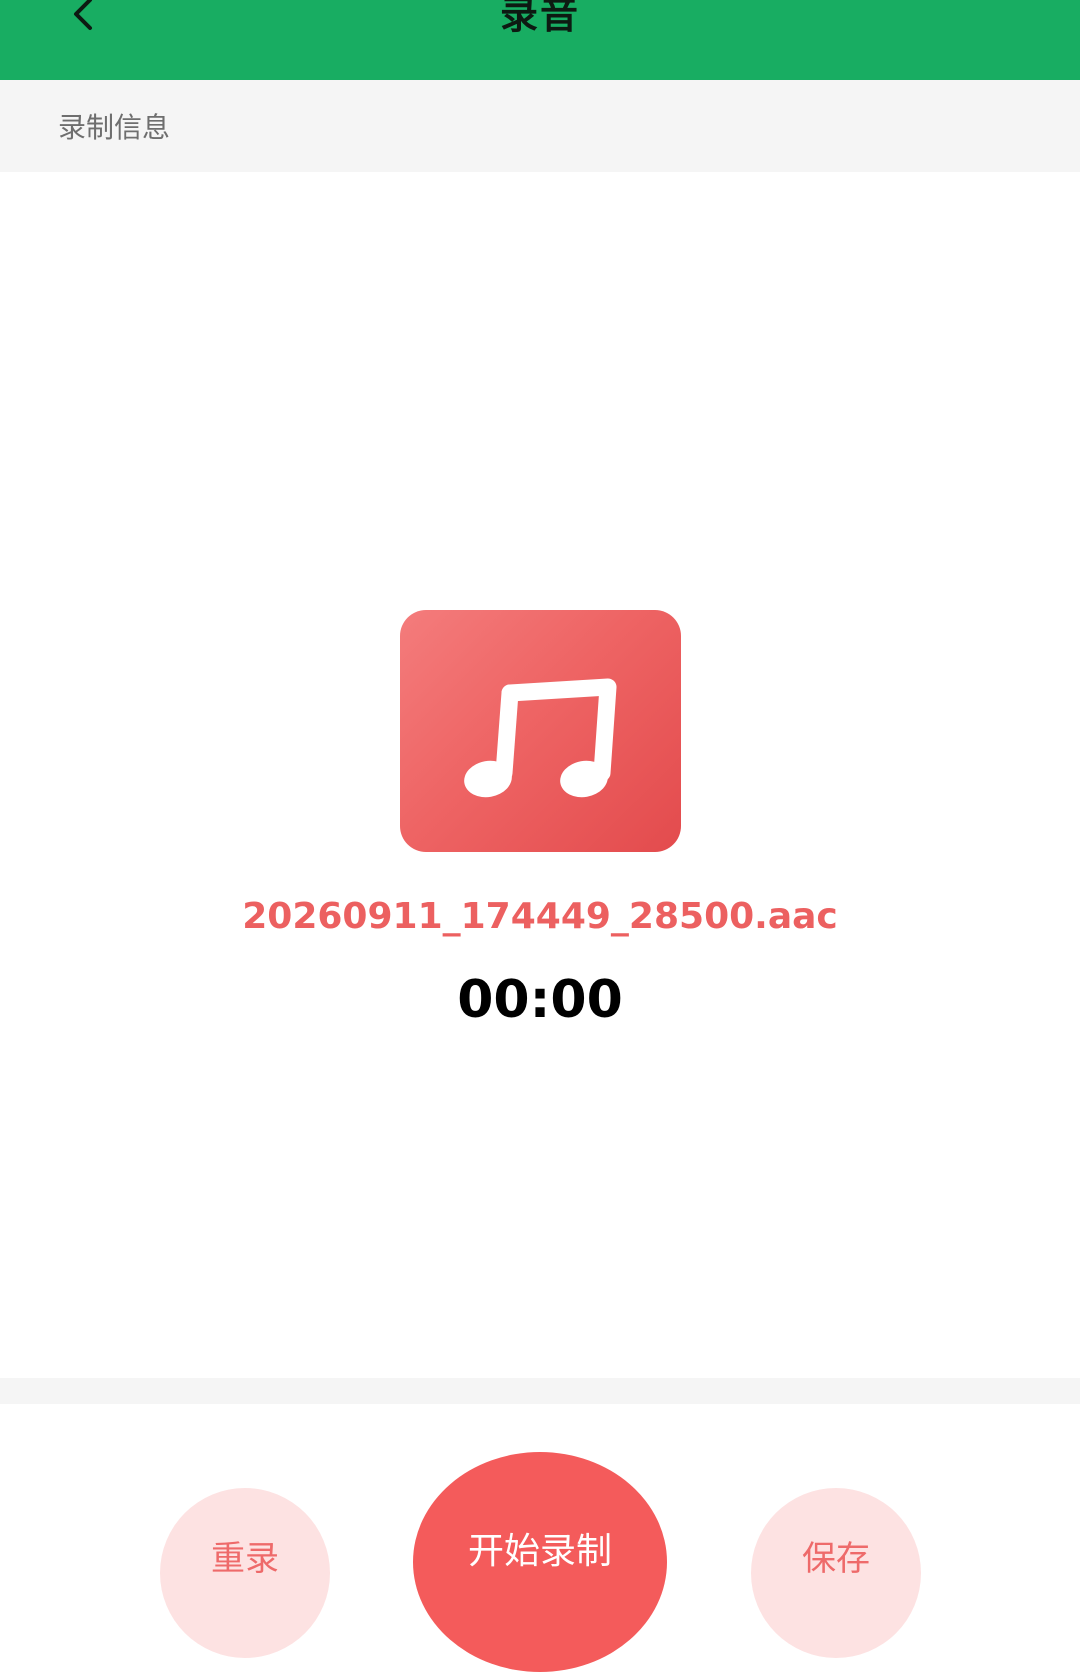 The image size is (1080, 1672). What do you see at coordinates (539, 18) in the screenshot?
I see `page-title: 录音` at bounding box center [539, 18].